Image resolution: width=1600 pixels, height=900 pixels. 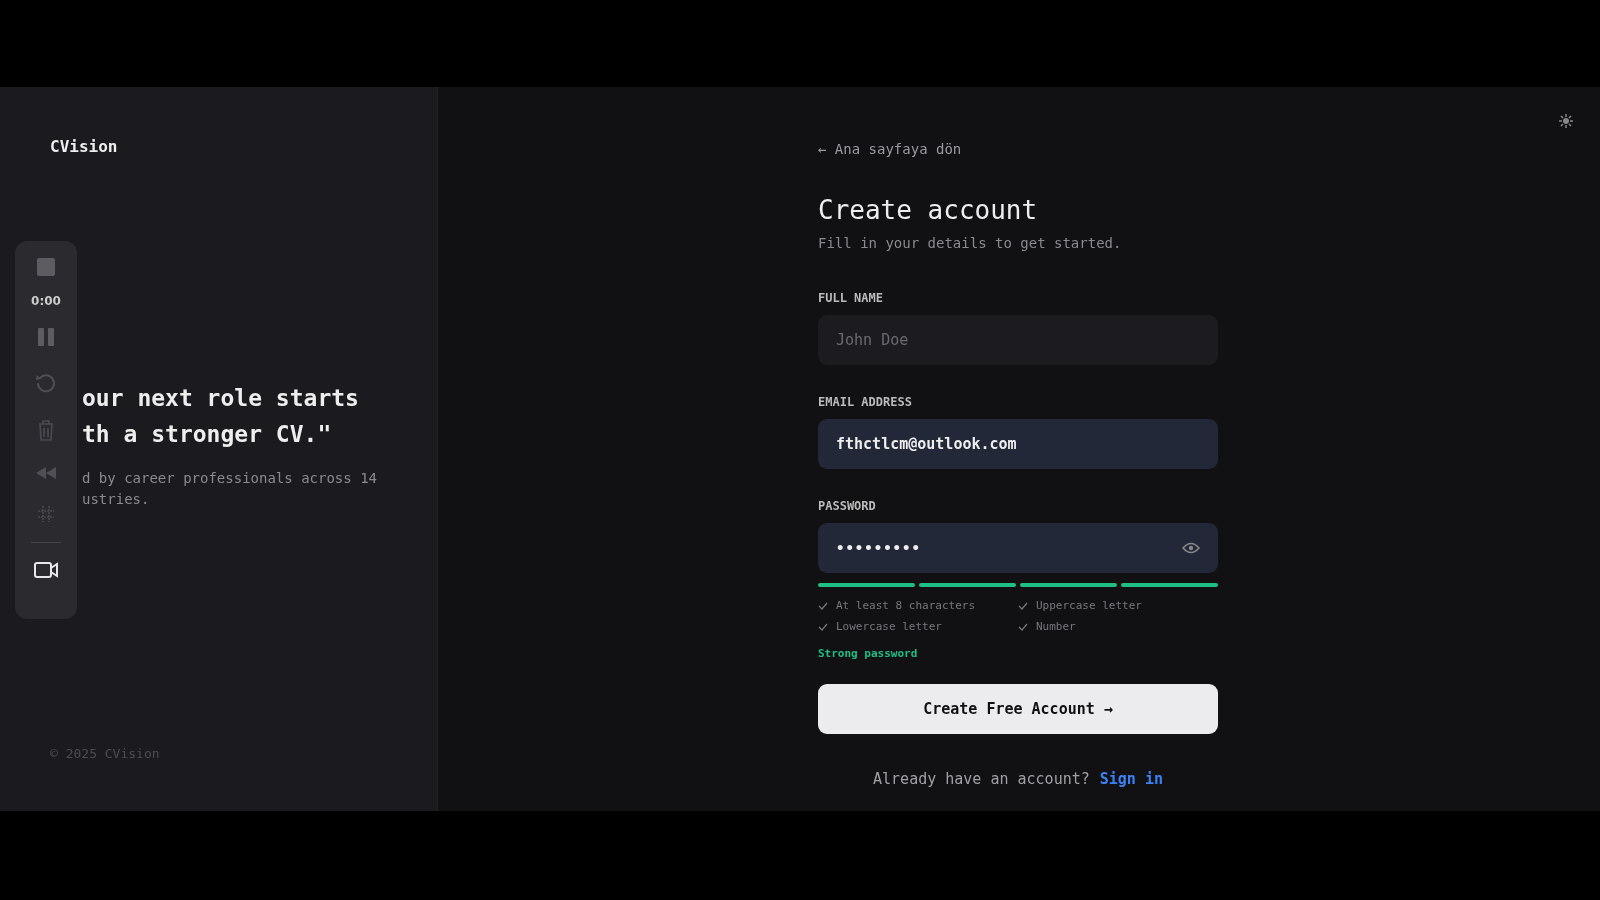 What do you see at coordinates (220, 416) in the screenshot?
I see `quote-text: our next role starts th a stronger CV."` at bounding box center [220, 416].